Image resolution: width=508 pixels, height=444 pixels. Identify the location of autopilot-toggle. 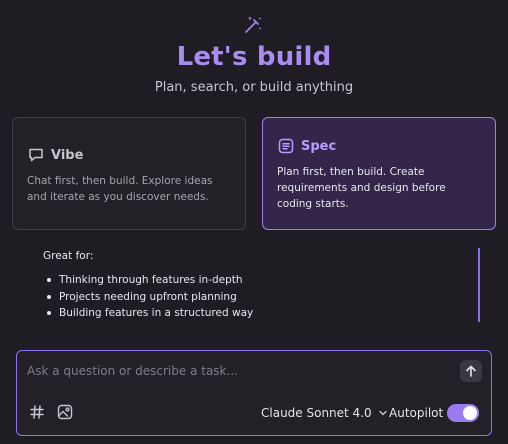
(463, 413).